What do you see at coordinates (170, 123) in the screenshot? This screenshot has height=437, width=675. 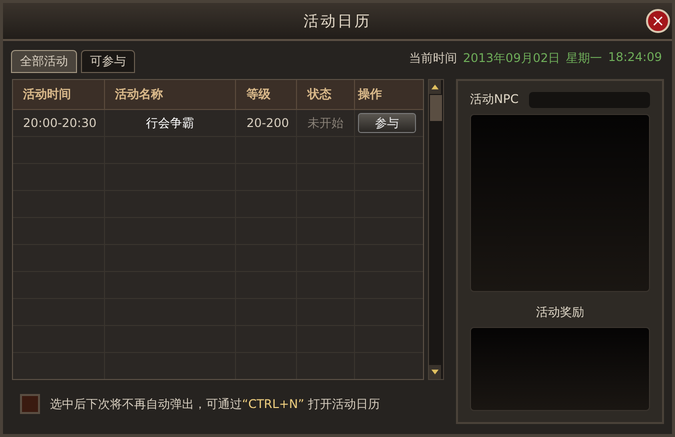 I see `table-cell: 行会争霸` at bounding box center [170, 123].